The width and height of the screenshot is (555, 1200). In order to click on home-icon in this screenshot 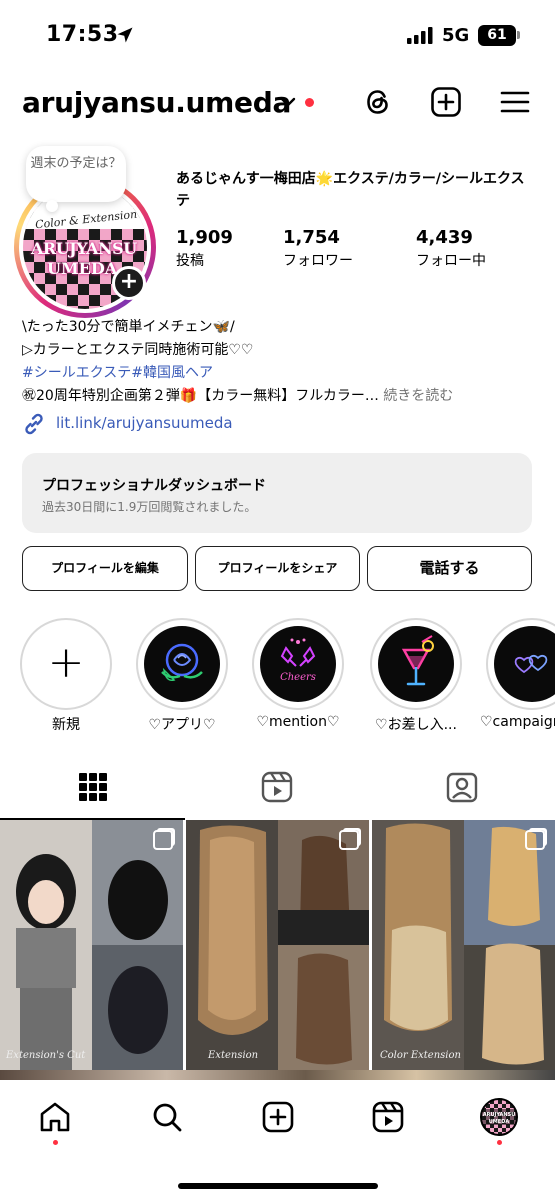, I will do `click(55, 1117)`.